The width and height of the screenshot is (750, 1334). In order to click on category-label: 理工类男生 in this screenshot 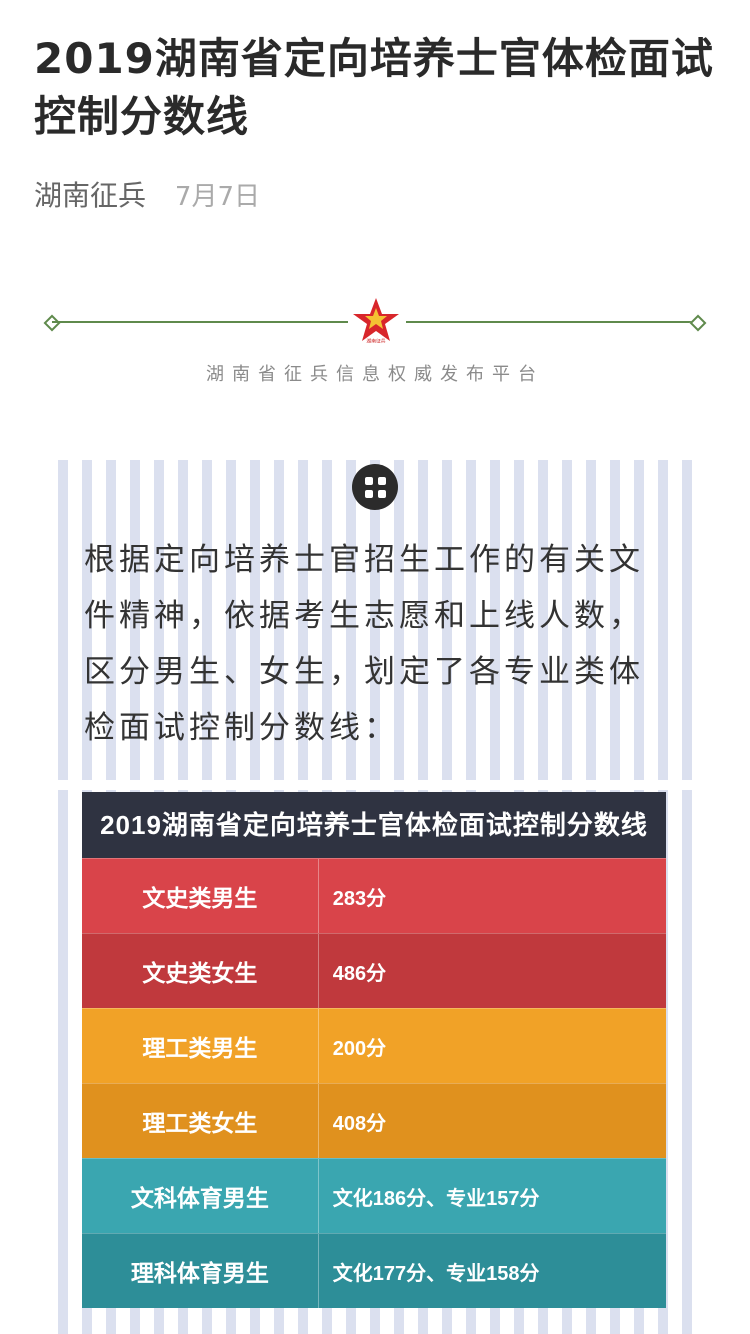, I will do `click(200, 1046)`.